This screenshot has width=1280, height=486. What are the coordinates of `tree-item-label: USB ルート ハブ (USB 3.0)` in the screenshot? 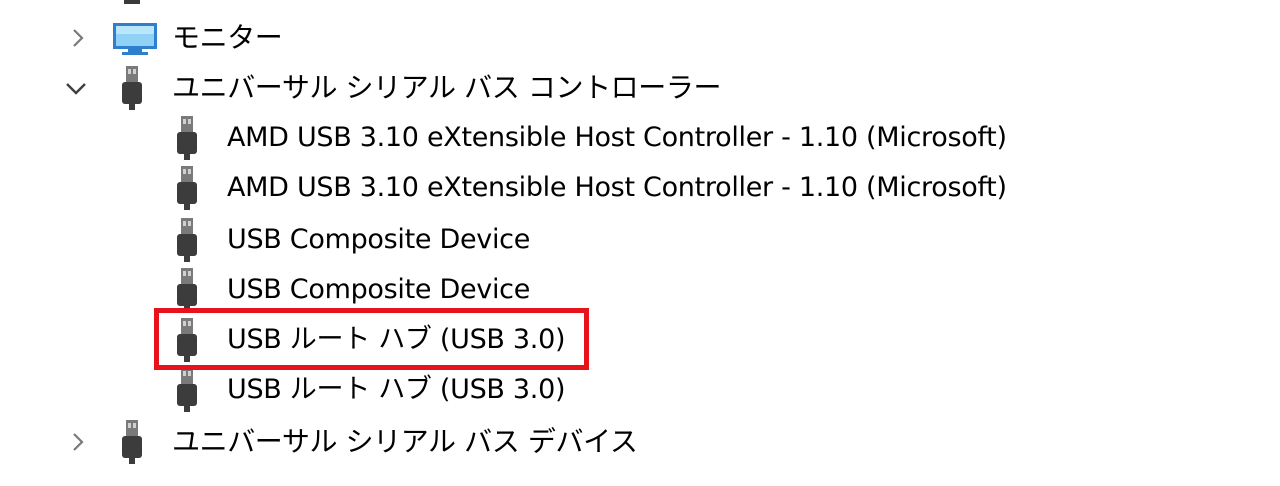 It's located at (396, 389).